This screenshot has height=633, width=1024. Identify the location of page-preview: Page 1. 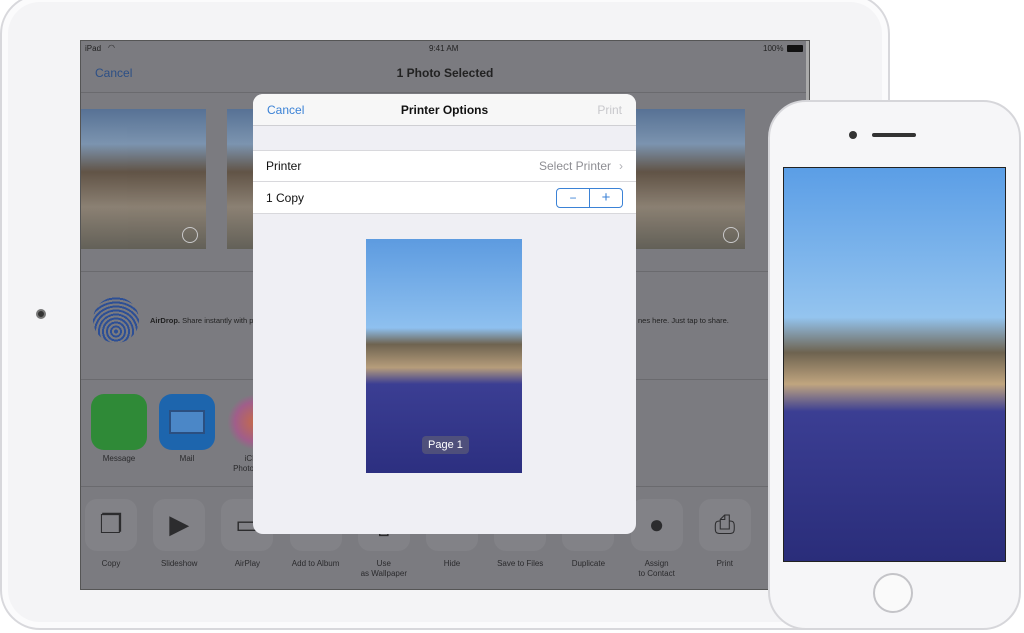
(444, 356).